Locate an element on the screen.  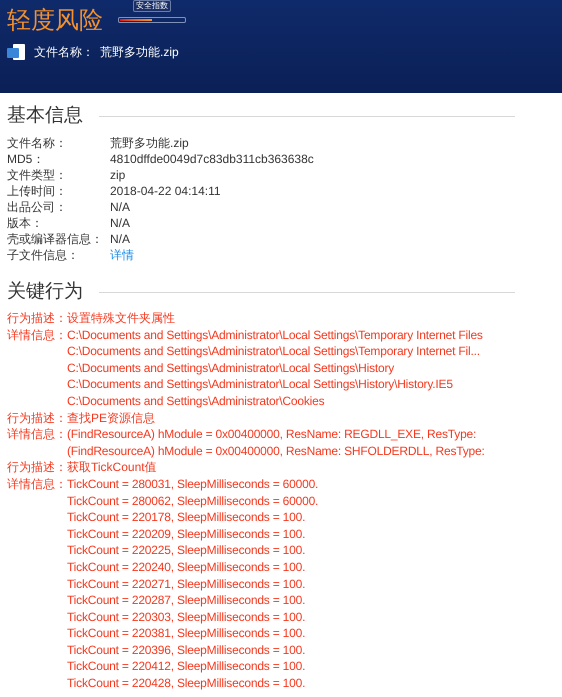
detail-line: TickCount = 220381, SleepMilliseconds = 100. is located at coordinates (186, 633).